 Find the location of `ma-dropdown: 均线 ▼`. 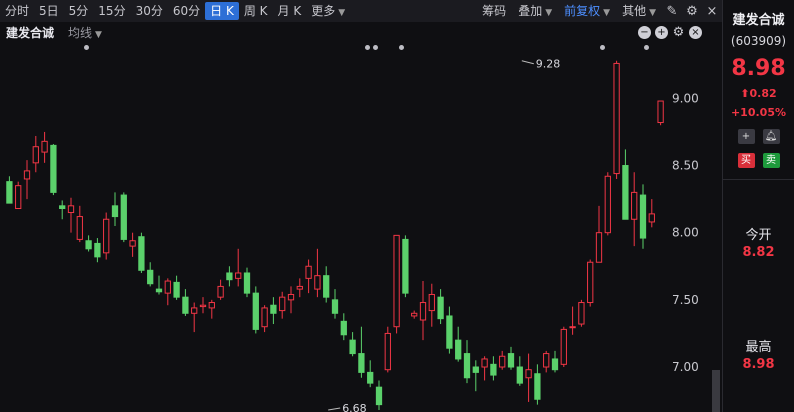

ma-dropdown: 均线 ▼ is located at coordinates (85, 32).